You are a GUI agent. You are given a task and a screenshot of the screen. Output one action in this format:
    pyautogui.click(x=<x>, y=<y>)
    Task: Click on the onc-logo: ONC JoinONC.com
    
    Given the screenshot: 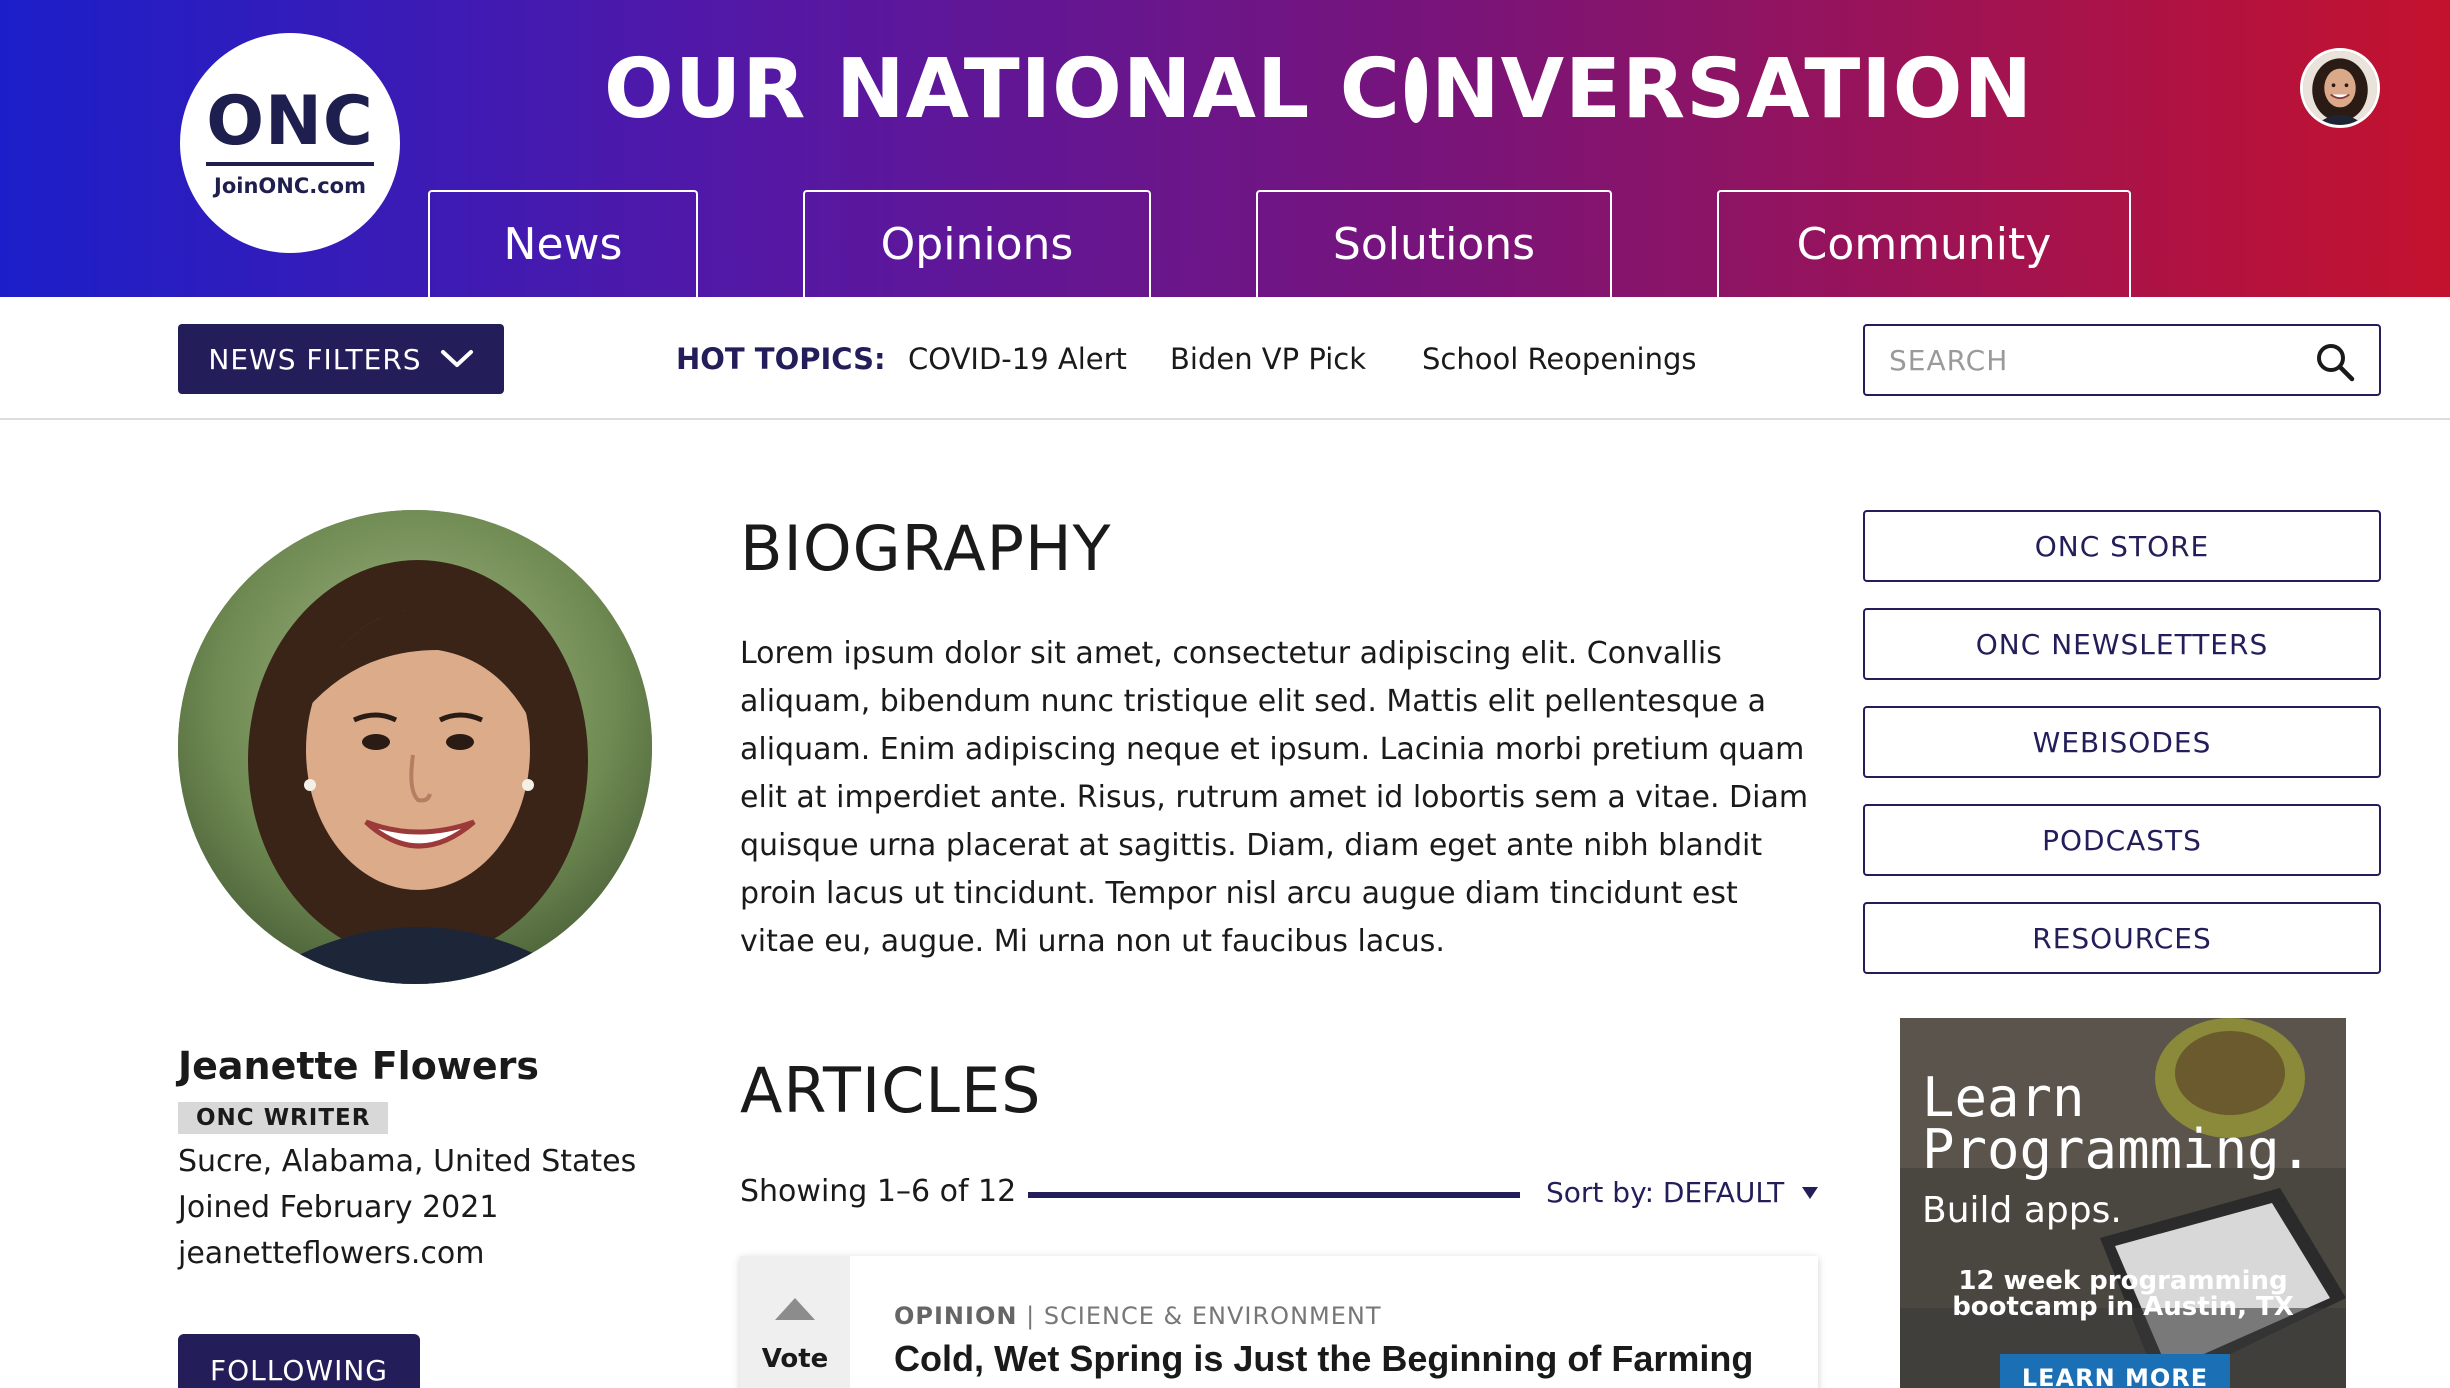 What is the action you would take?
    pyautogui.click(x=290, y=143)
    